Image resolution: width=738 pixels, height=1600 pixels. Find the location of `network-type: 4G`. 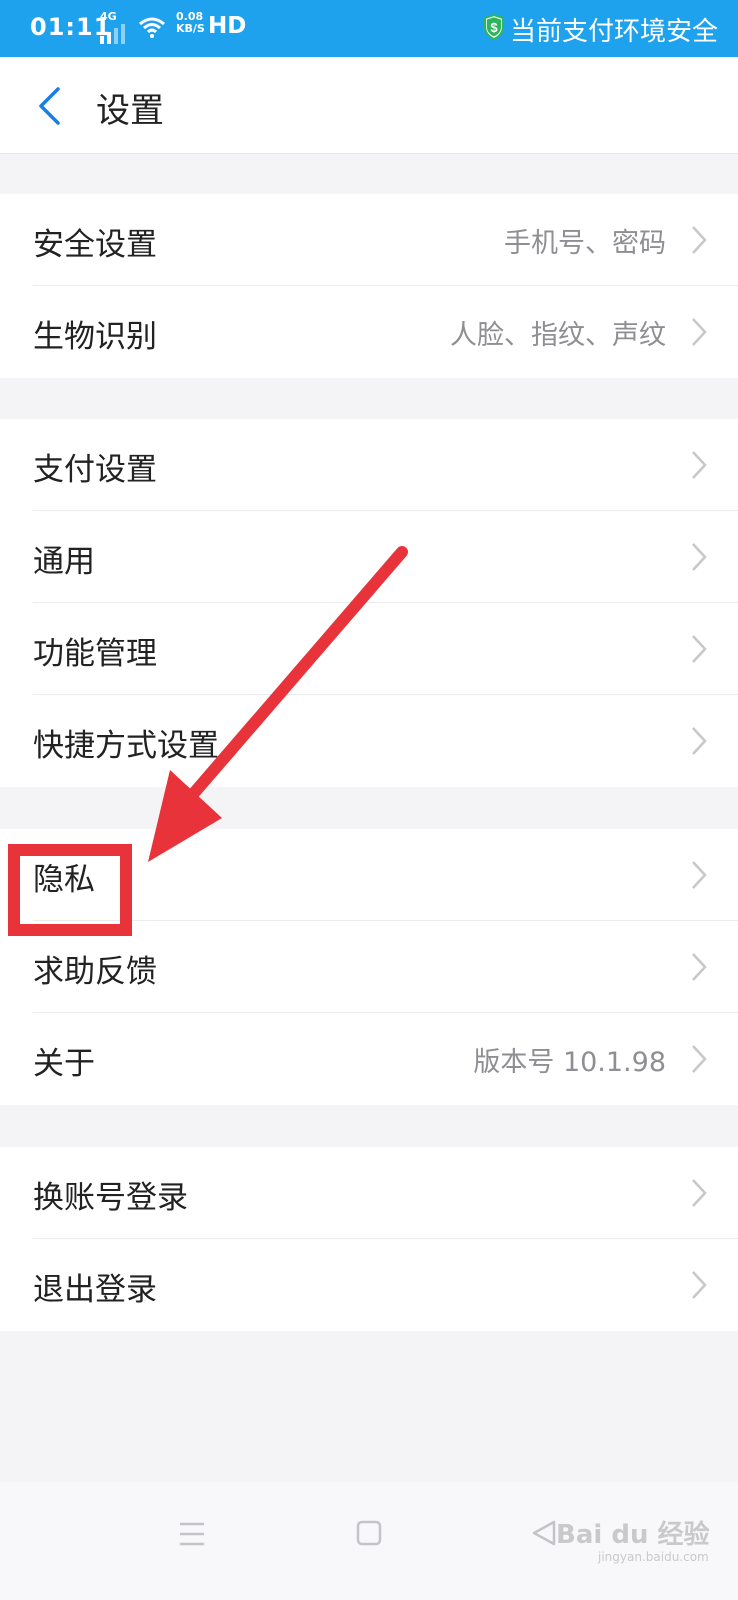

network-type: 4G is located at coordinates (108, 16).